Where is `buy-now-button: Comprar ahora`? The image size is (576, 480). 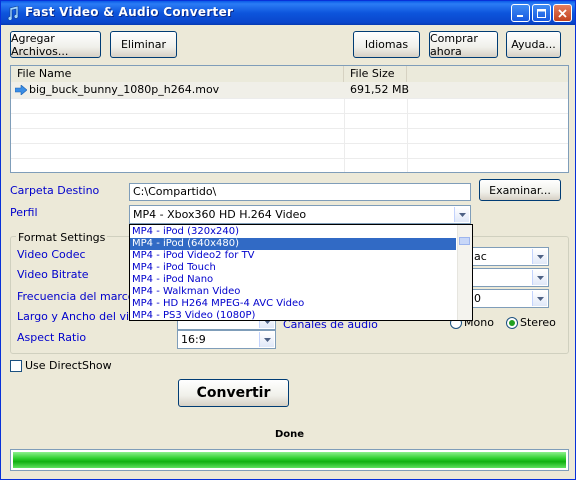 buy-now-button: Comprar ahora is located at coordinates (463, 44).